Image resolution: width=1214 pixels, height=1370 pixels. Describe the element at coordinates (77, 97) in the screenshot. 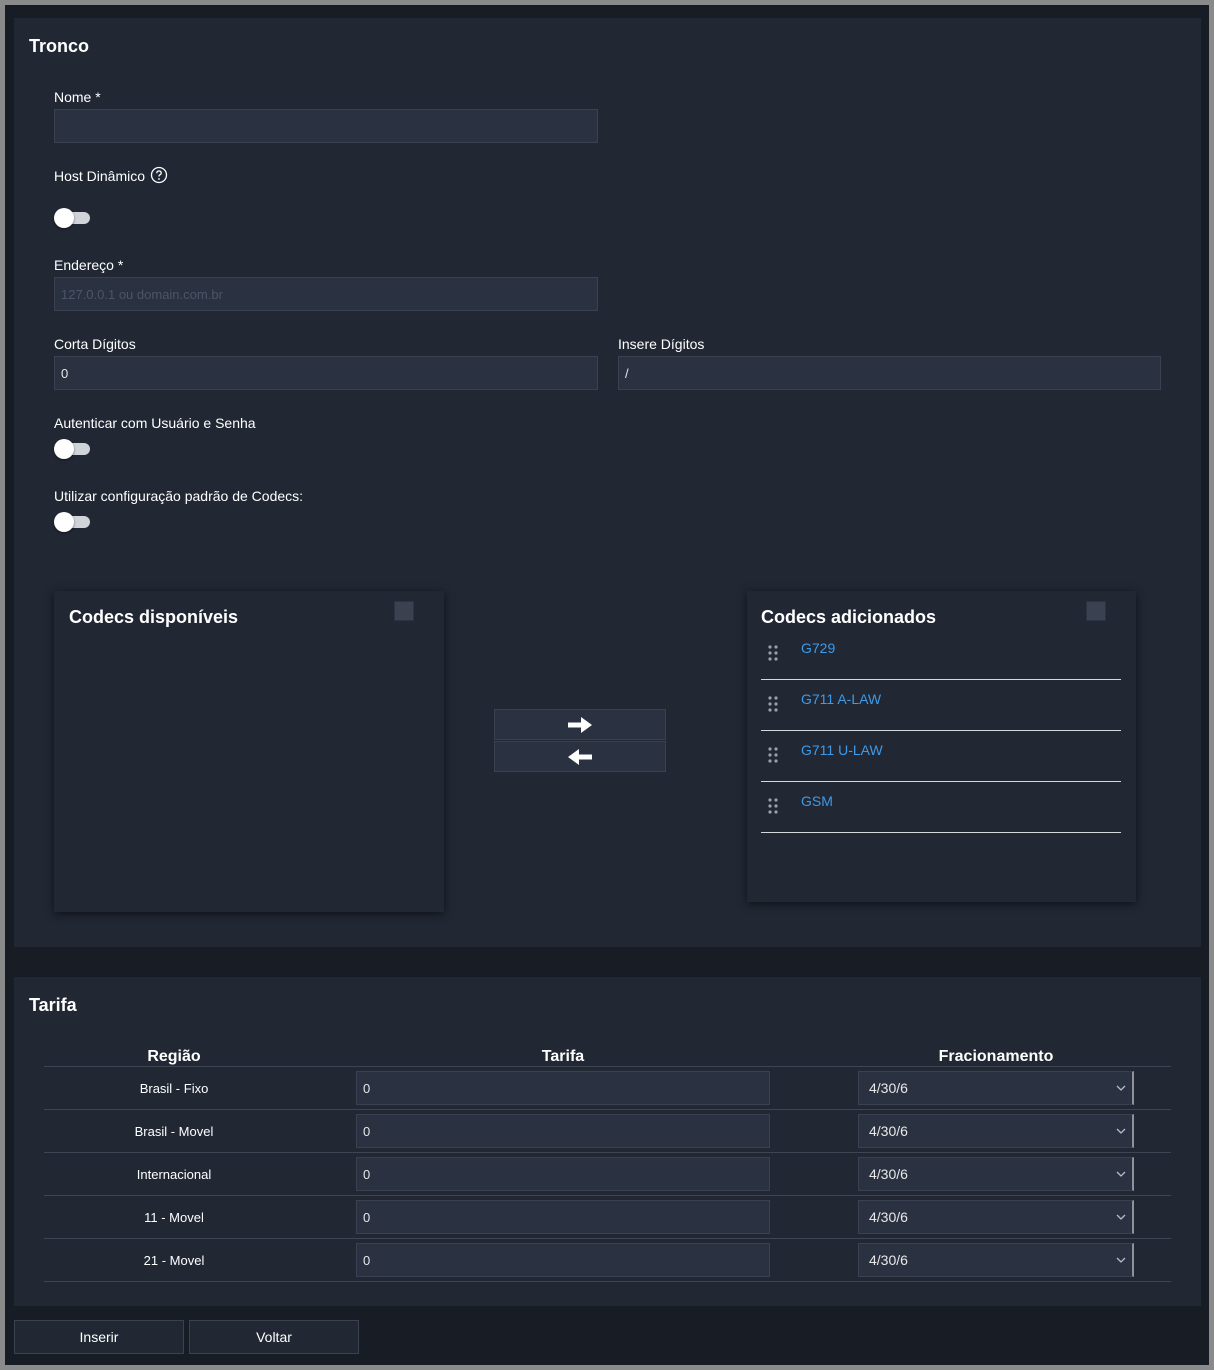

I see `nome-label: Nome *` at that location.